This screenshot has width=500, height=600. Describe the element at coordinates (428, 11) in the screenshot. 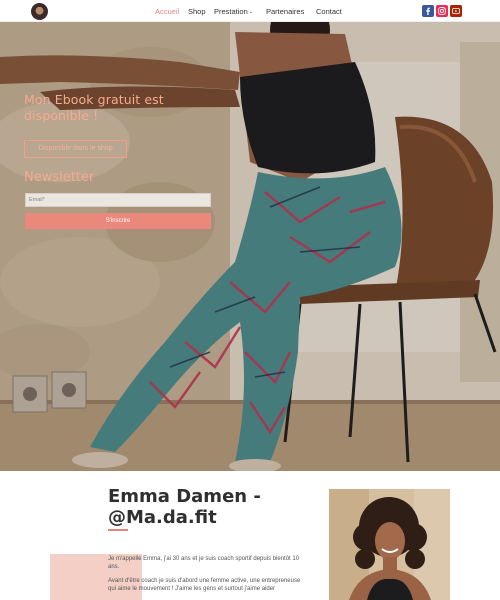

I see `facebook-icon` at that location.